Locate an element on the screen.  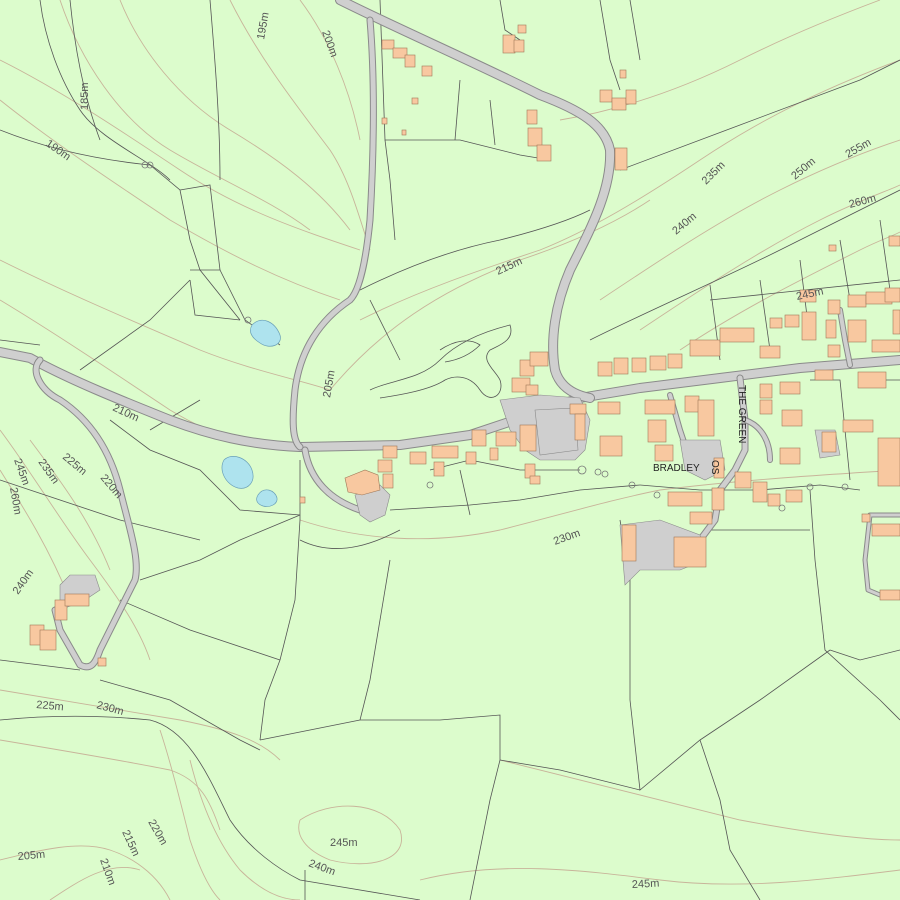
contour-label-185: 185m is located at coordinates (85, 96).